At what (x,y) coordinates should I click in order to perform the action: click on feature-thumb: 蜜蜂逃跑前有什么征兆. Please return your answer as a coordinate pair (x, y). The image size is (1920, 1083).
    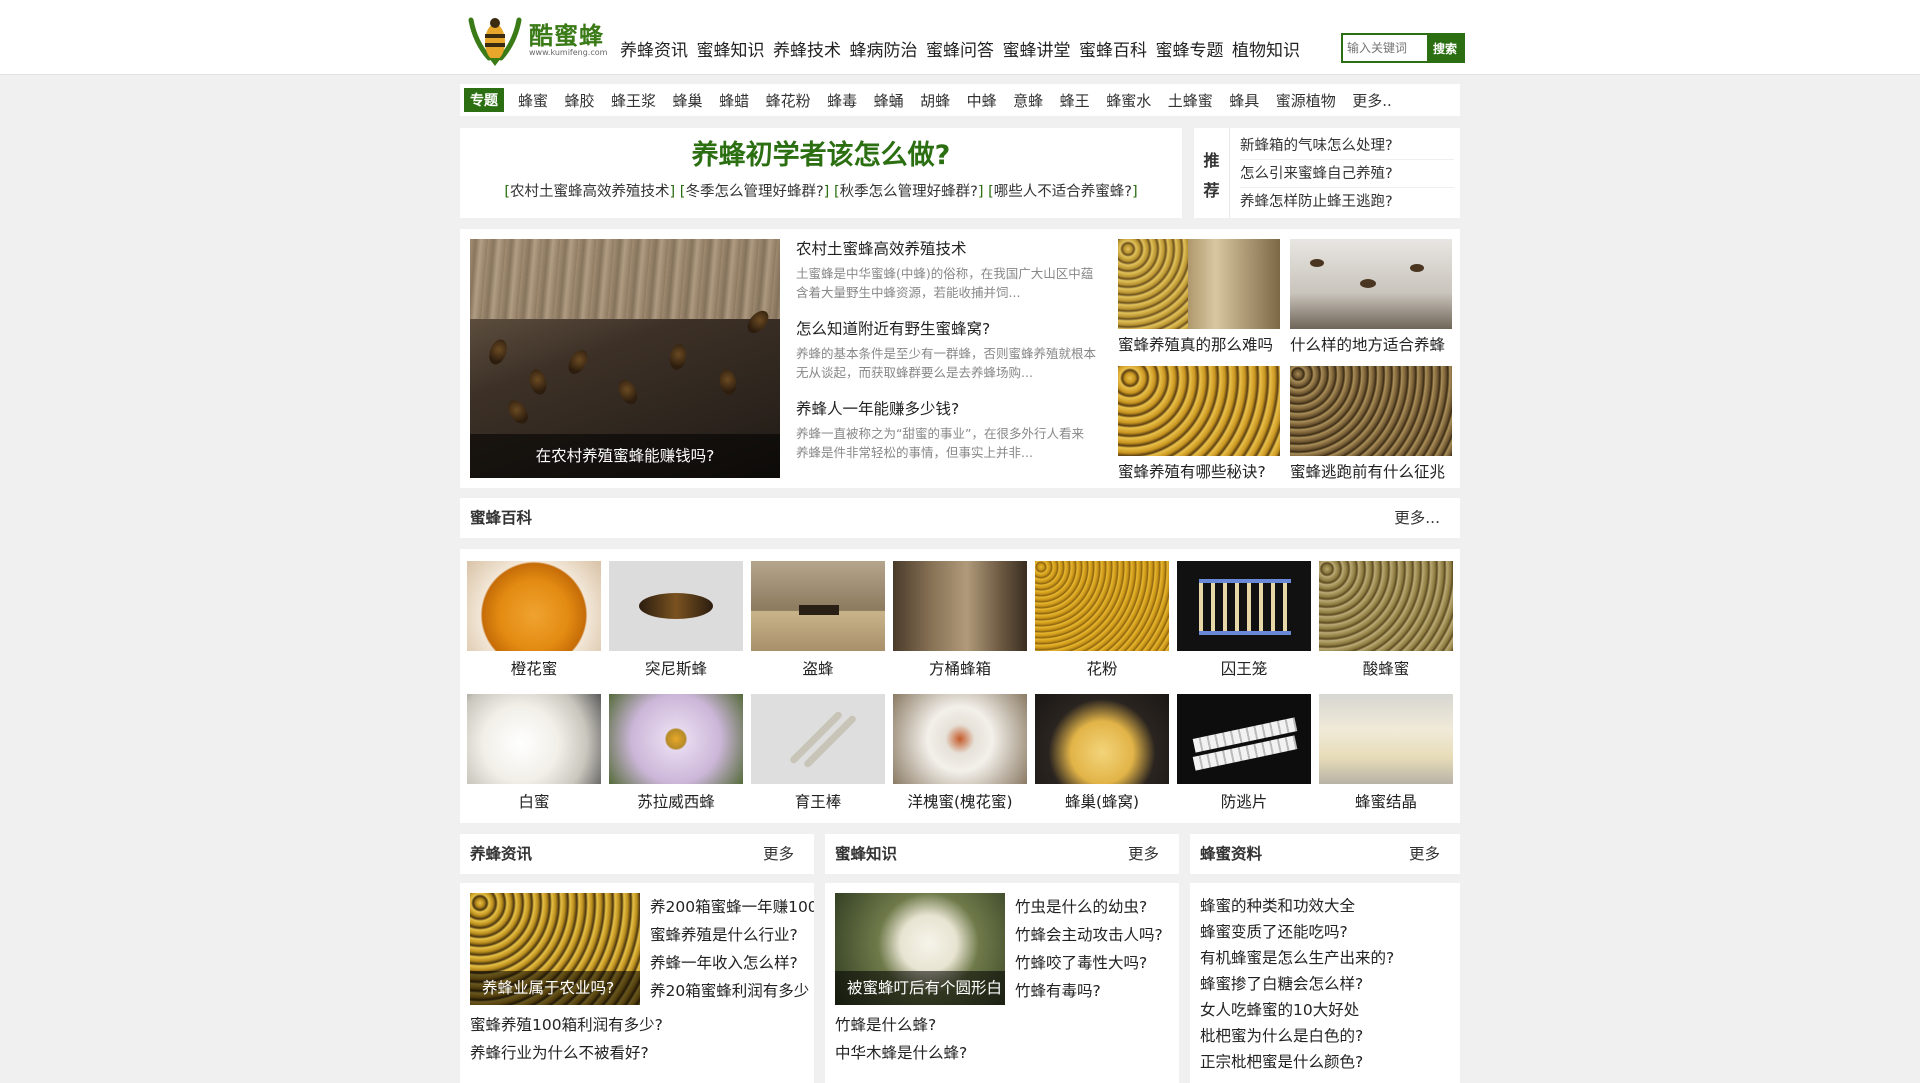
    Looking at the image, I should click on (1371, 424).